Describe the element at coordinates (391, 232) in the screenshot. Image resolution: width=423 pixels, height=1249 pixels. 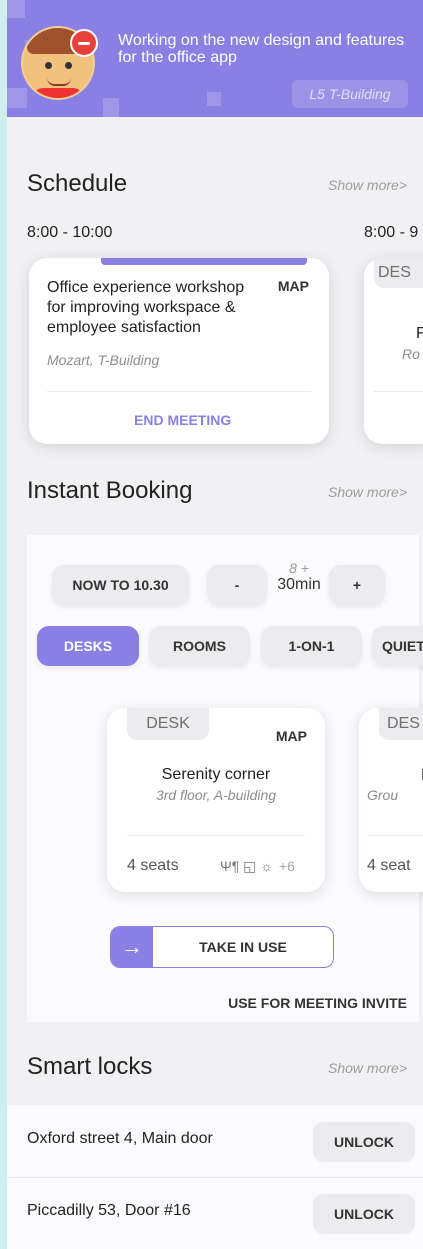
I see `meeting-time: 8:00 - 9` at that location.